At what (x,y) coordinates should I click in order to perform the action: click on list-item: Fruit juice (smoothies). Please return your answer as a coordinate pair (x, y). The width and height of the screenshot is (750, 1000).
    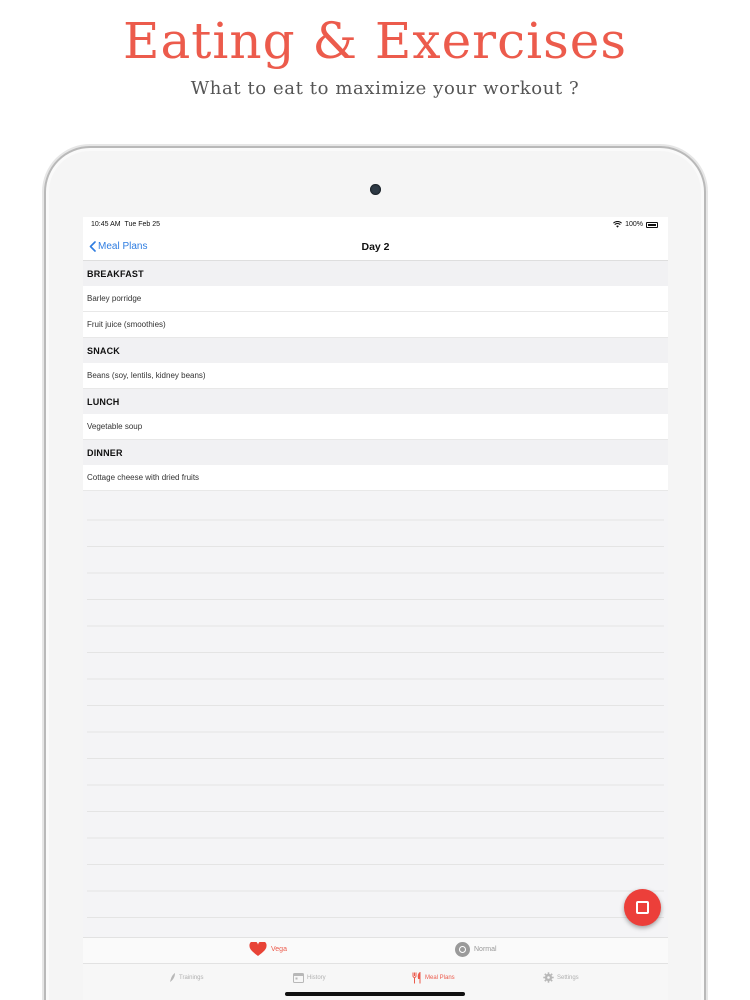
    Looking at the image, I should click on (375, 325).